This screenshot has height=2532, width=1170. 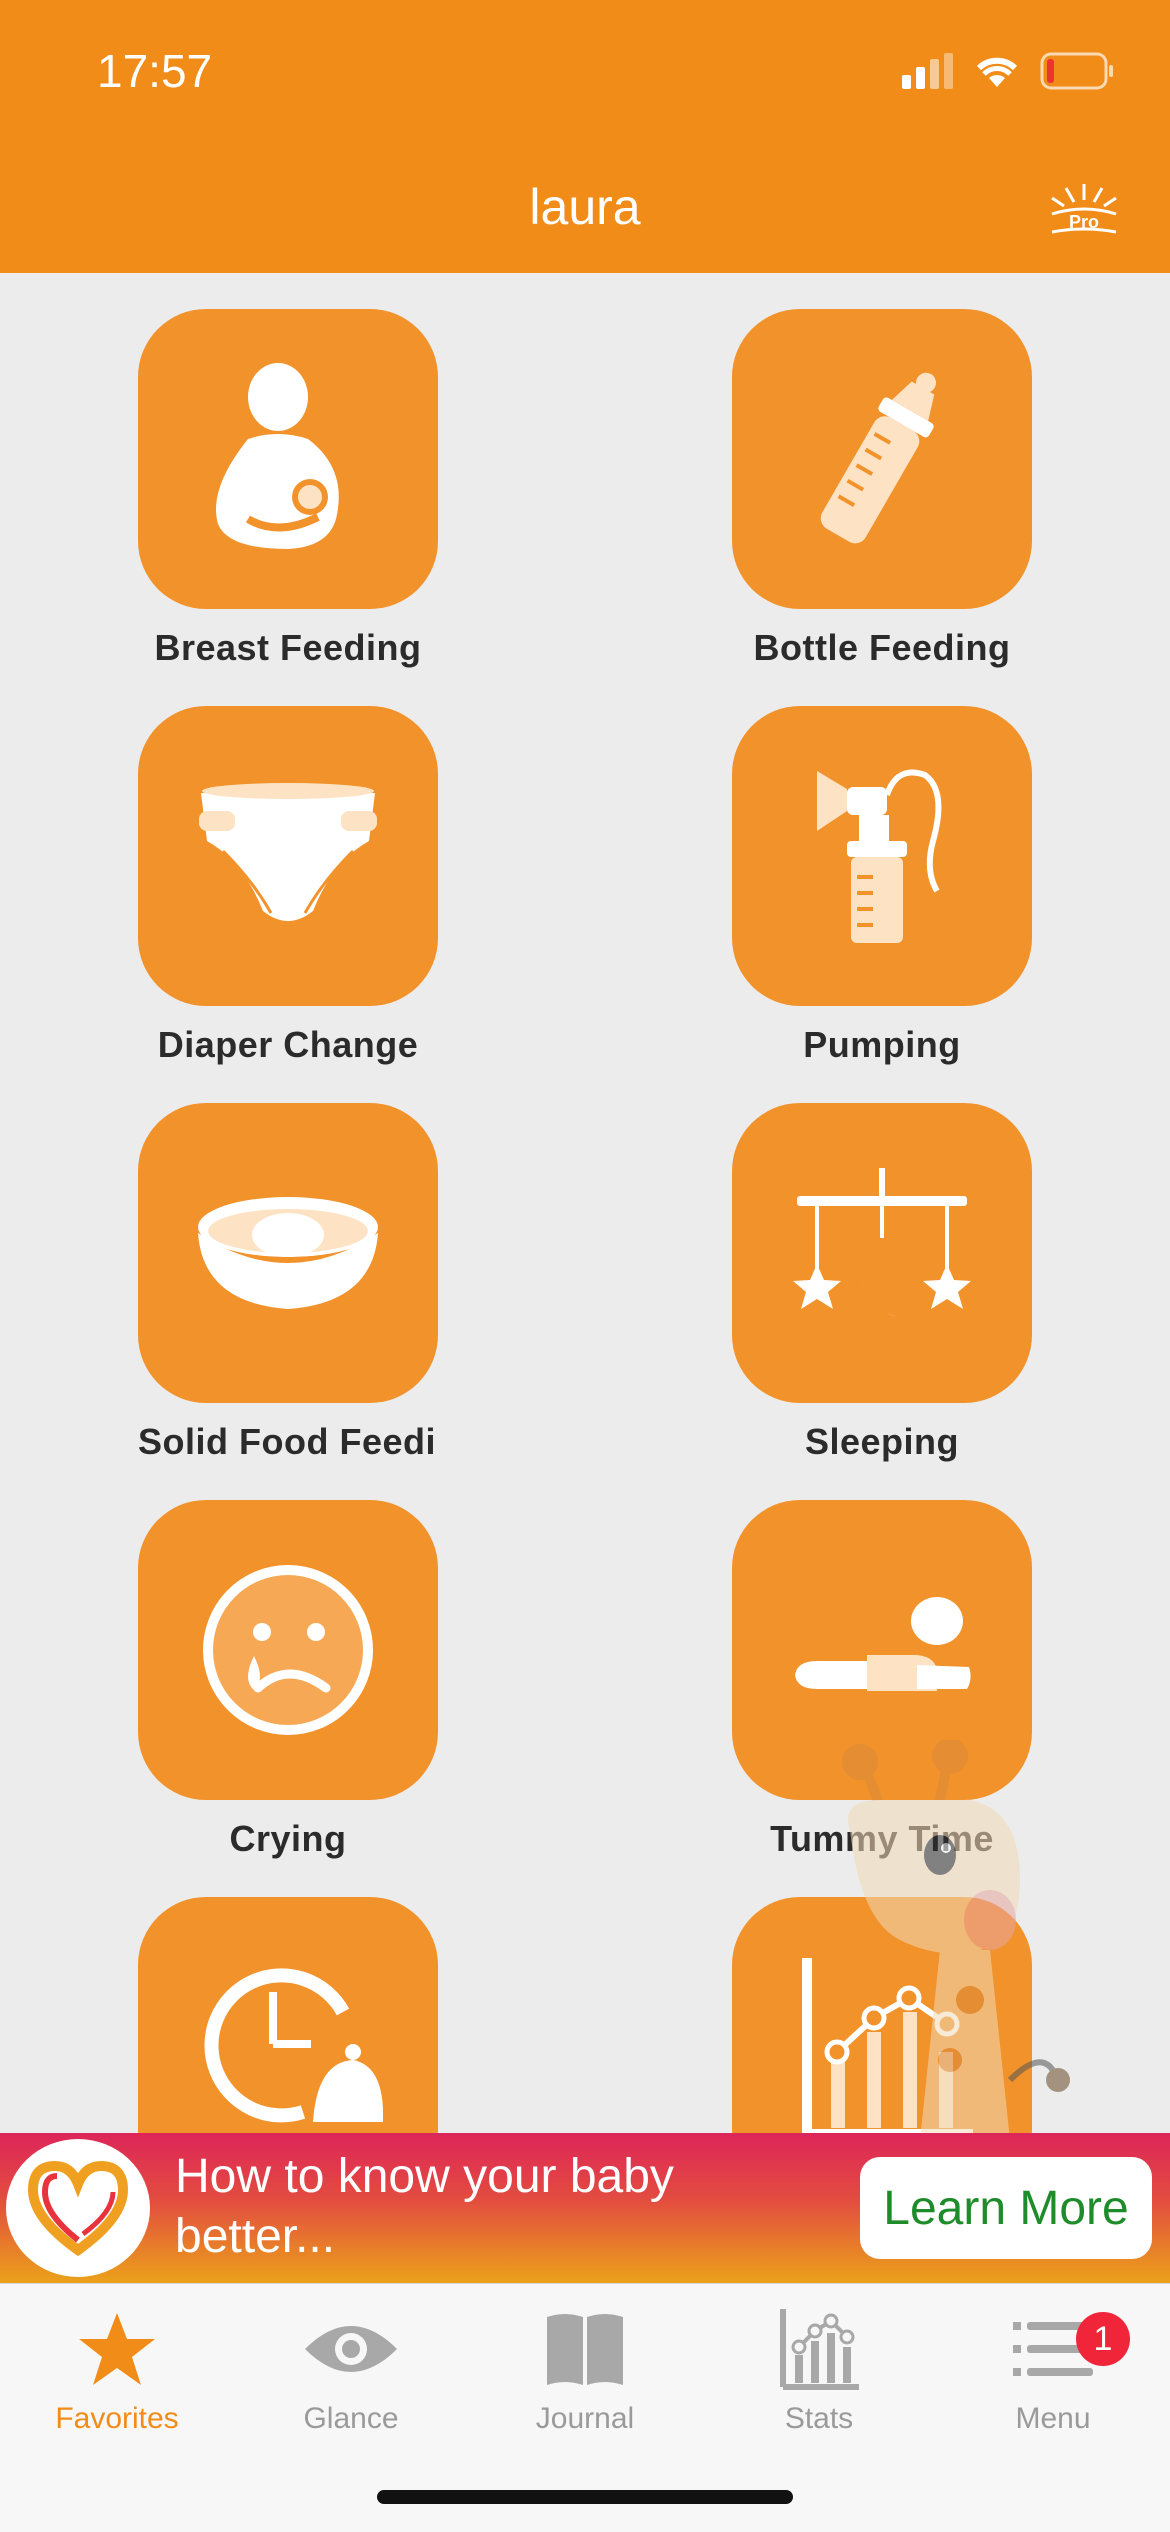 What do you see at coordinates (288, 1441) in the screenshot?
I see `tile-label: Solid Food Feedir` at bounding box center [288, 1441].